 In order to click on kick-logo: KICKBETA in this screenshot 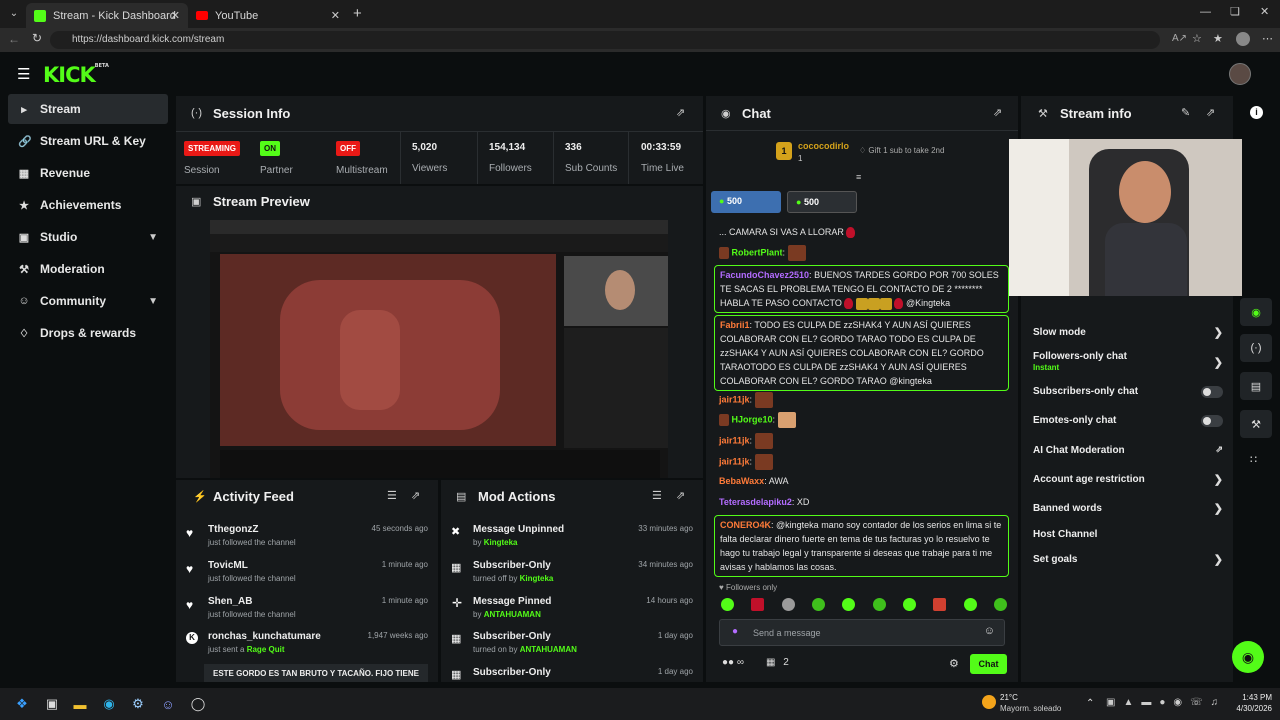, I will do `click(76, 75)`.